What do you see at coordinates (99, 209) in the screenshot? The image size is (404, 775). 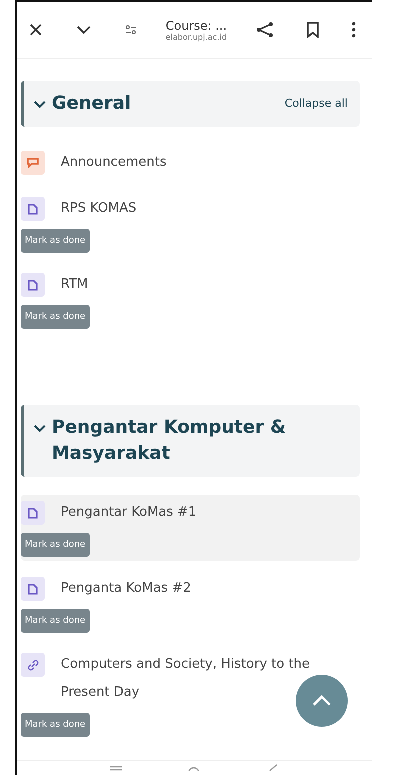 I see `activity-link: RPS KOMAS` at bounding box center [99, 209].